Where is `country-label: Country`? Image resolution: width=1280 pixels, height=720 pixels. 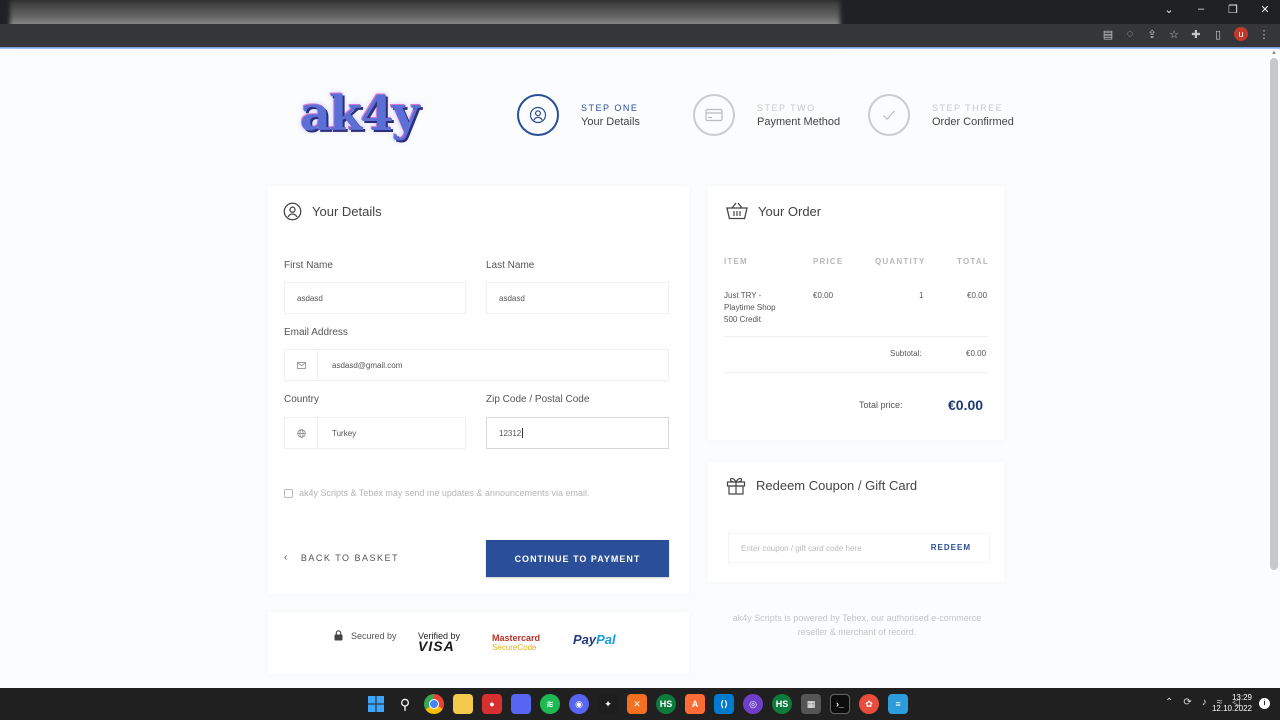
country-label: Country is located at coordinates (302, 399).